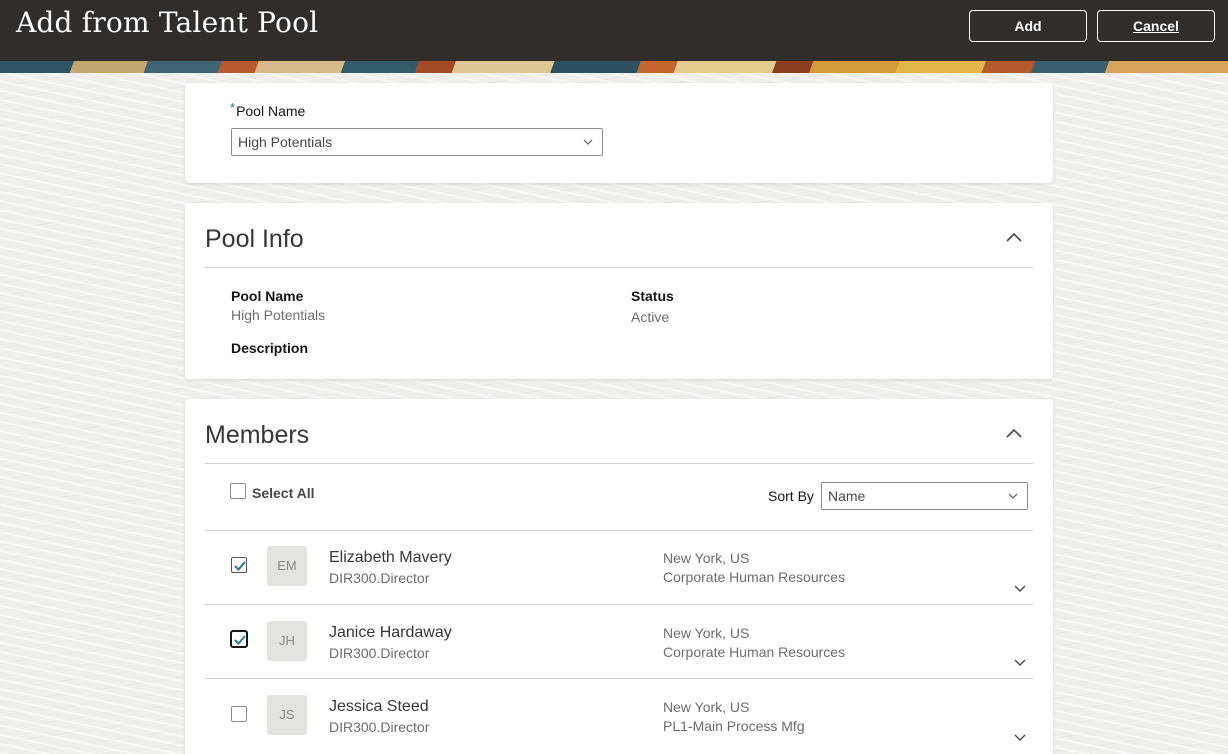 This screenshot has height=754, width=1228. Describe the element at coordinates (614, 67) in the screenshot. I see `decorative-banner` at that location.